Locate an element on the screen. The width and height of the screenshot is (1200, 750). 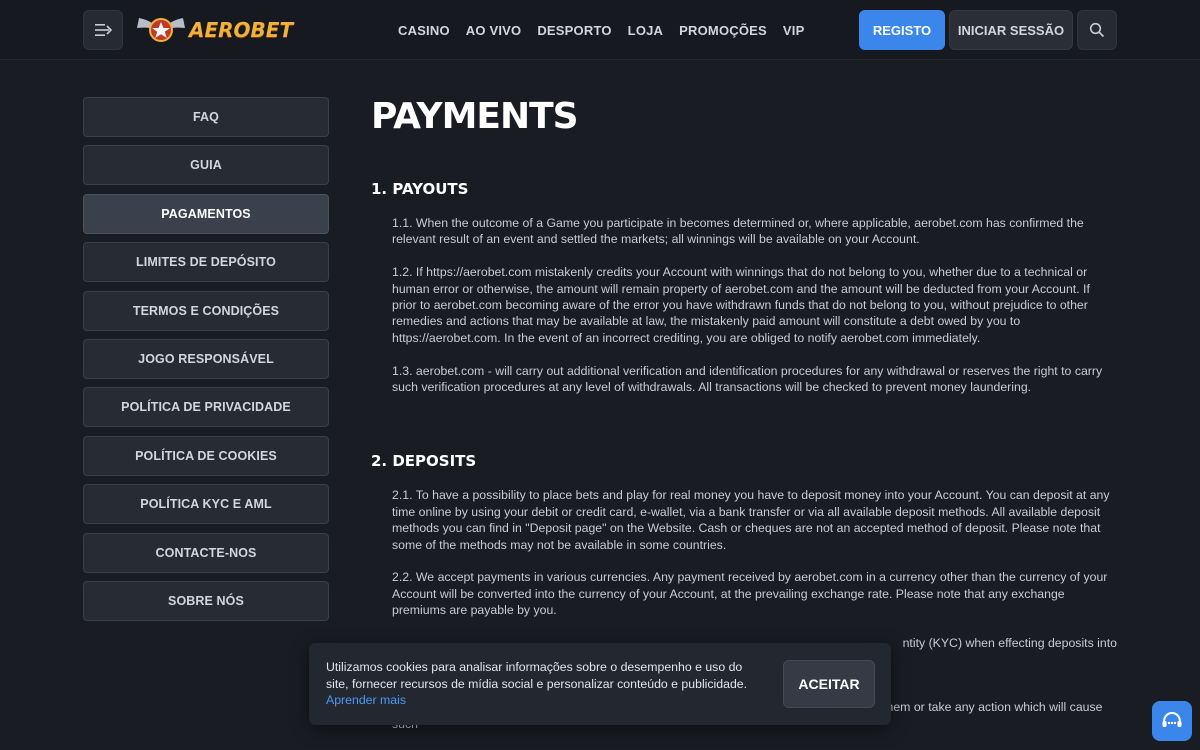
section-heading-payouts: 1. PAYOUTS is located at coordinates (420, 189).